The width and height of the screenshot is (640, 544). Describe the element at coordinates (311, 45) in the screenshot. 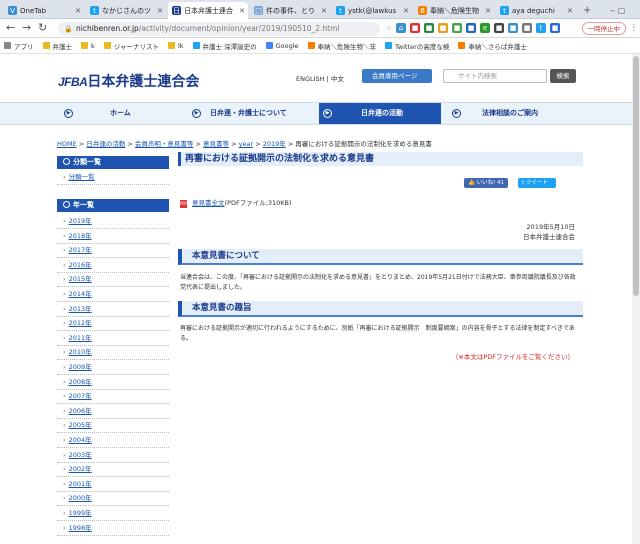

I see `blogger-icon` at that location.